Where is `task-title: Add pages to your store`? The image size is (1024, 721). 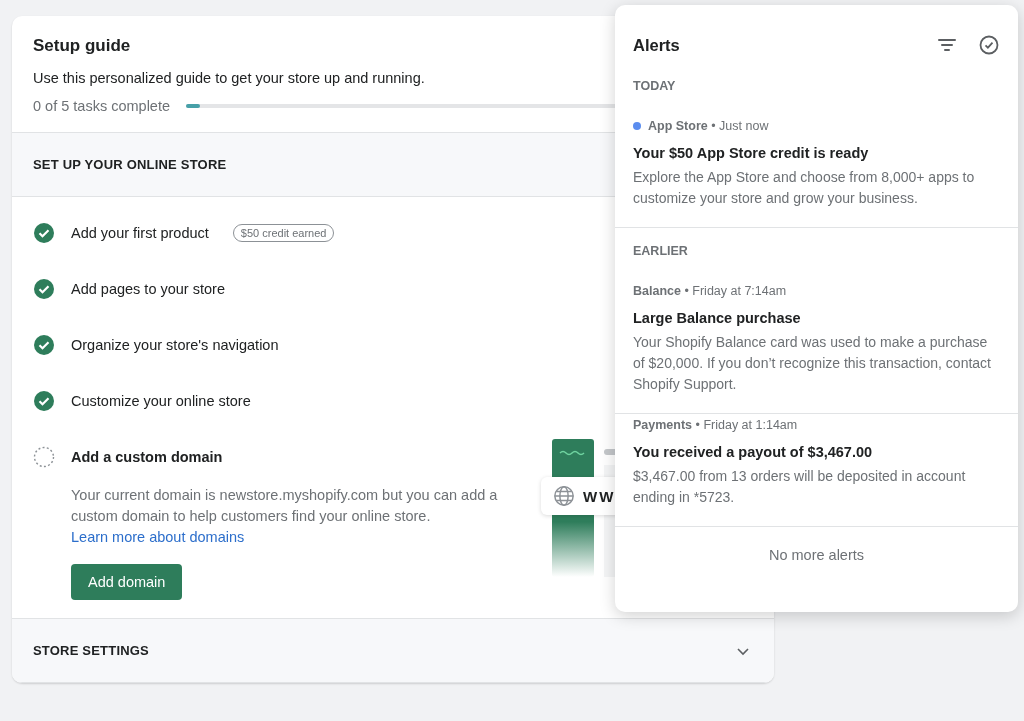 task-title: Add pages to your store is located at coordinates (148, 289).